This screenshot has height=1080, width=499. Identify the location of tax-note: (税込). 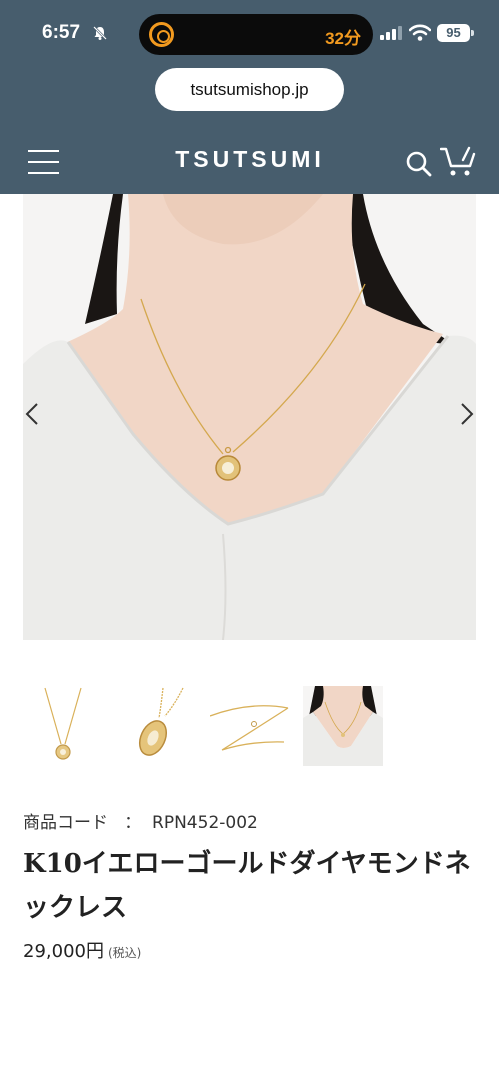
(124, 953).